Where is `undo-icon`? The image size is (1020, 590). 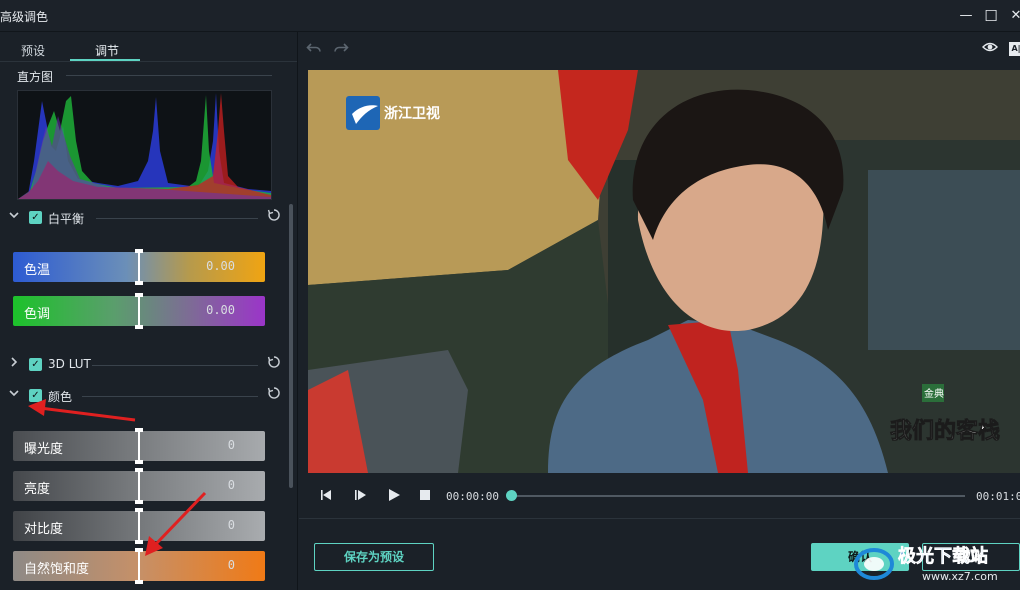
undo-icon is located at coordinates (315, 49).